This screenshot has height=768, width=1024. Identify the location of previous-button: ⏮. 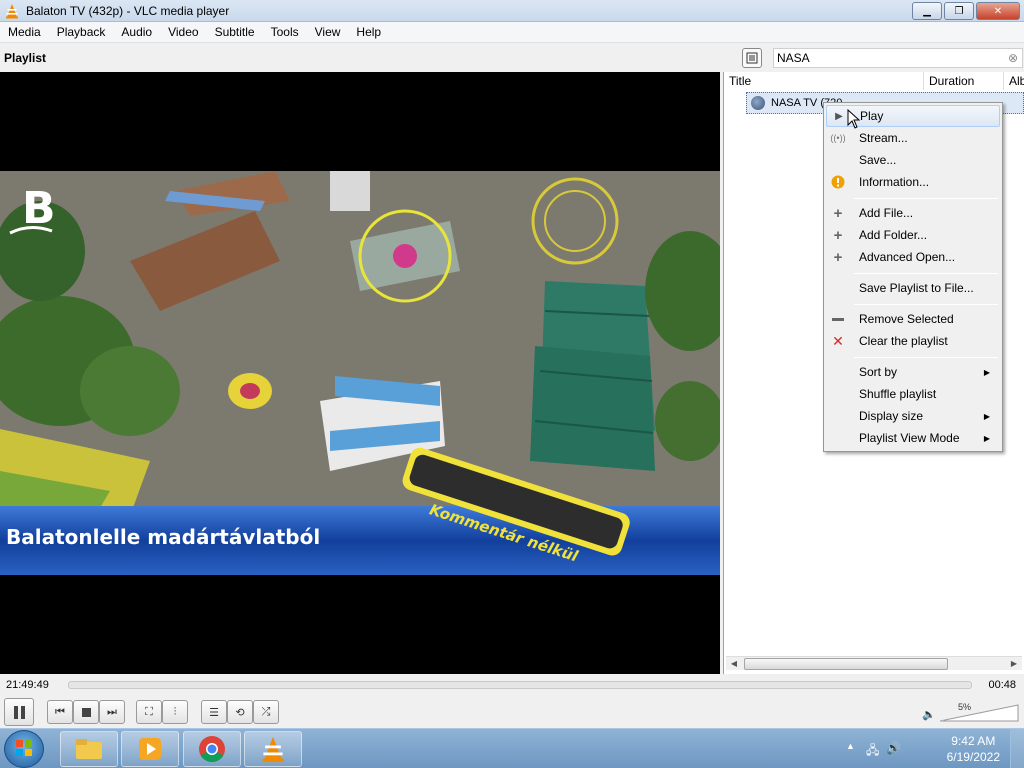
(60, 712).